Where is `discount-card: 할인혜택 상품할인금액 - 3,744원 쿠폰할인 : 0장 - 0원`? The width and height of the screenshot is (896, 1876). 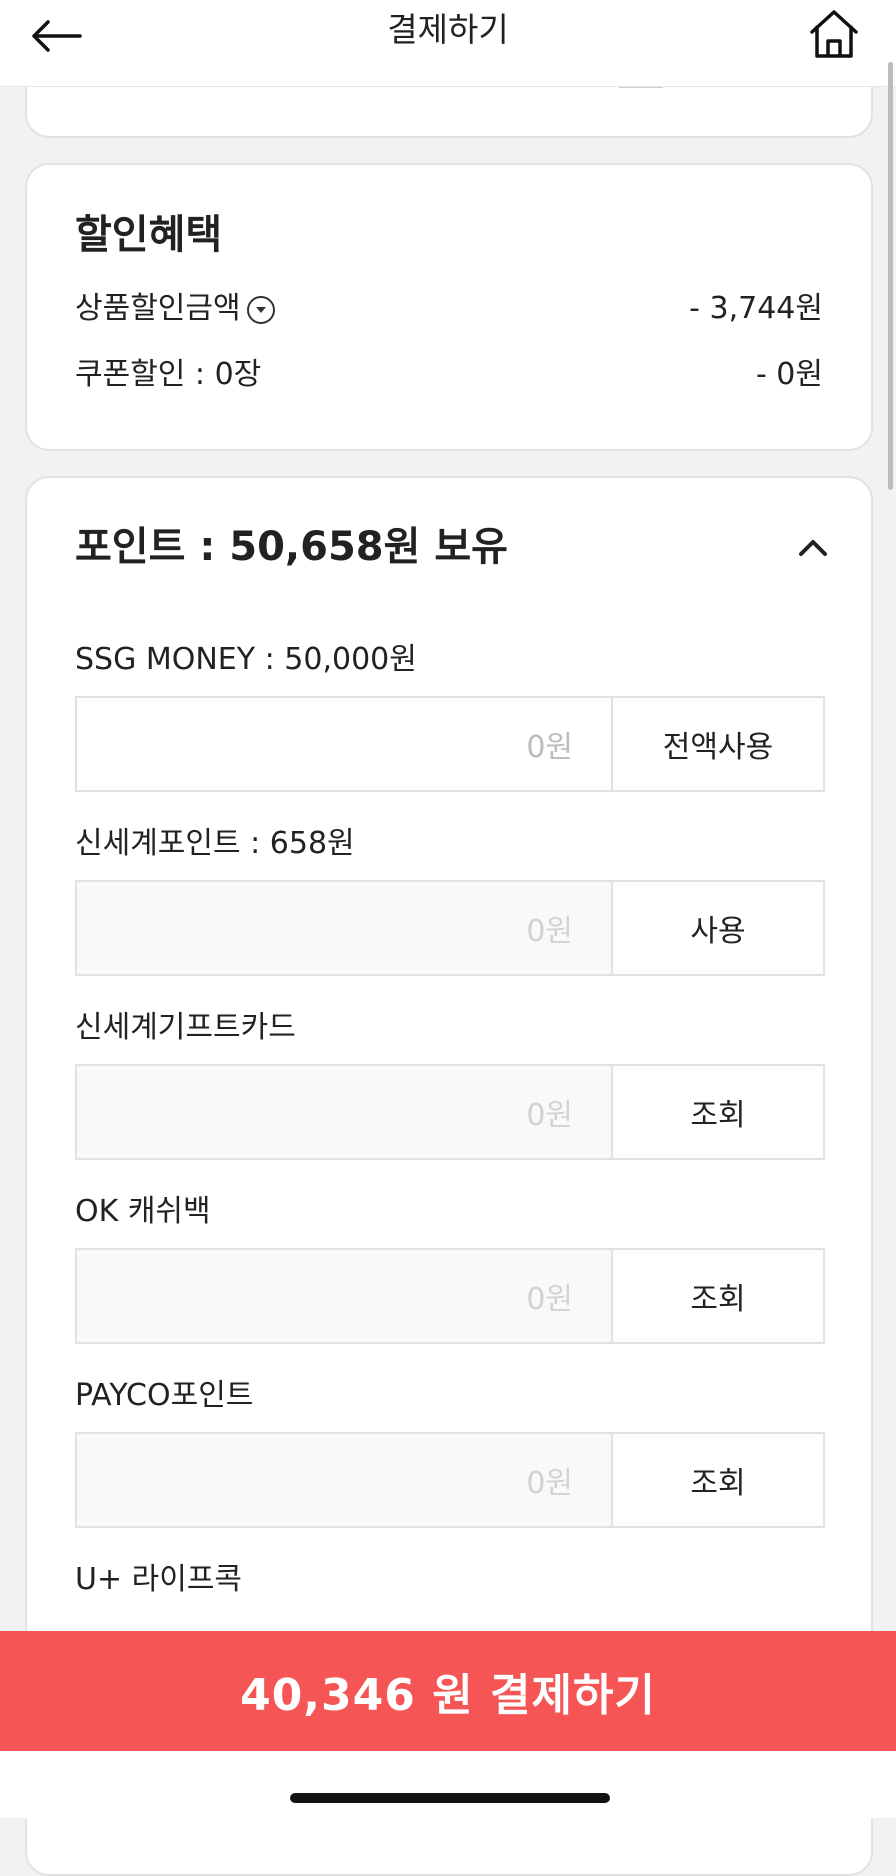
discount-card: 할인혜택 상품할인금액 - 3,744원 쿠폰할인 : 0장 - 0원 is located at coordinates (449, 307).